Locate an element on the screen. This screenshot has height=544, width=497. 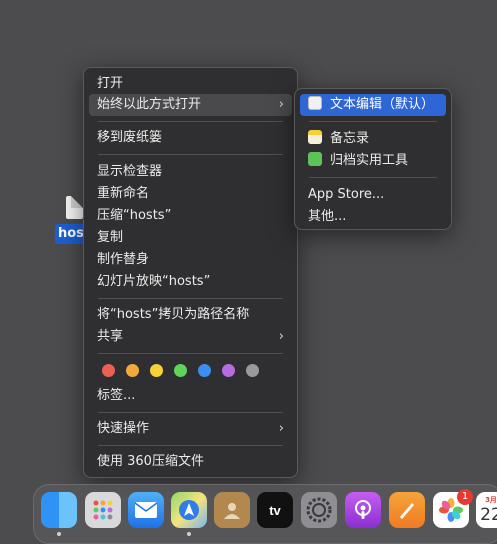
apple-tv-label: tv is located at coordinates (275, 510).